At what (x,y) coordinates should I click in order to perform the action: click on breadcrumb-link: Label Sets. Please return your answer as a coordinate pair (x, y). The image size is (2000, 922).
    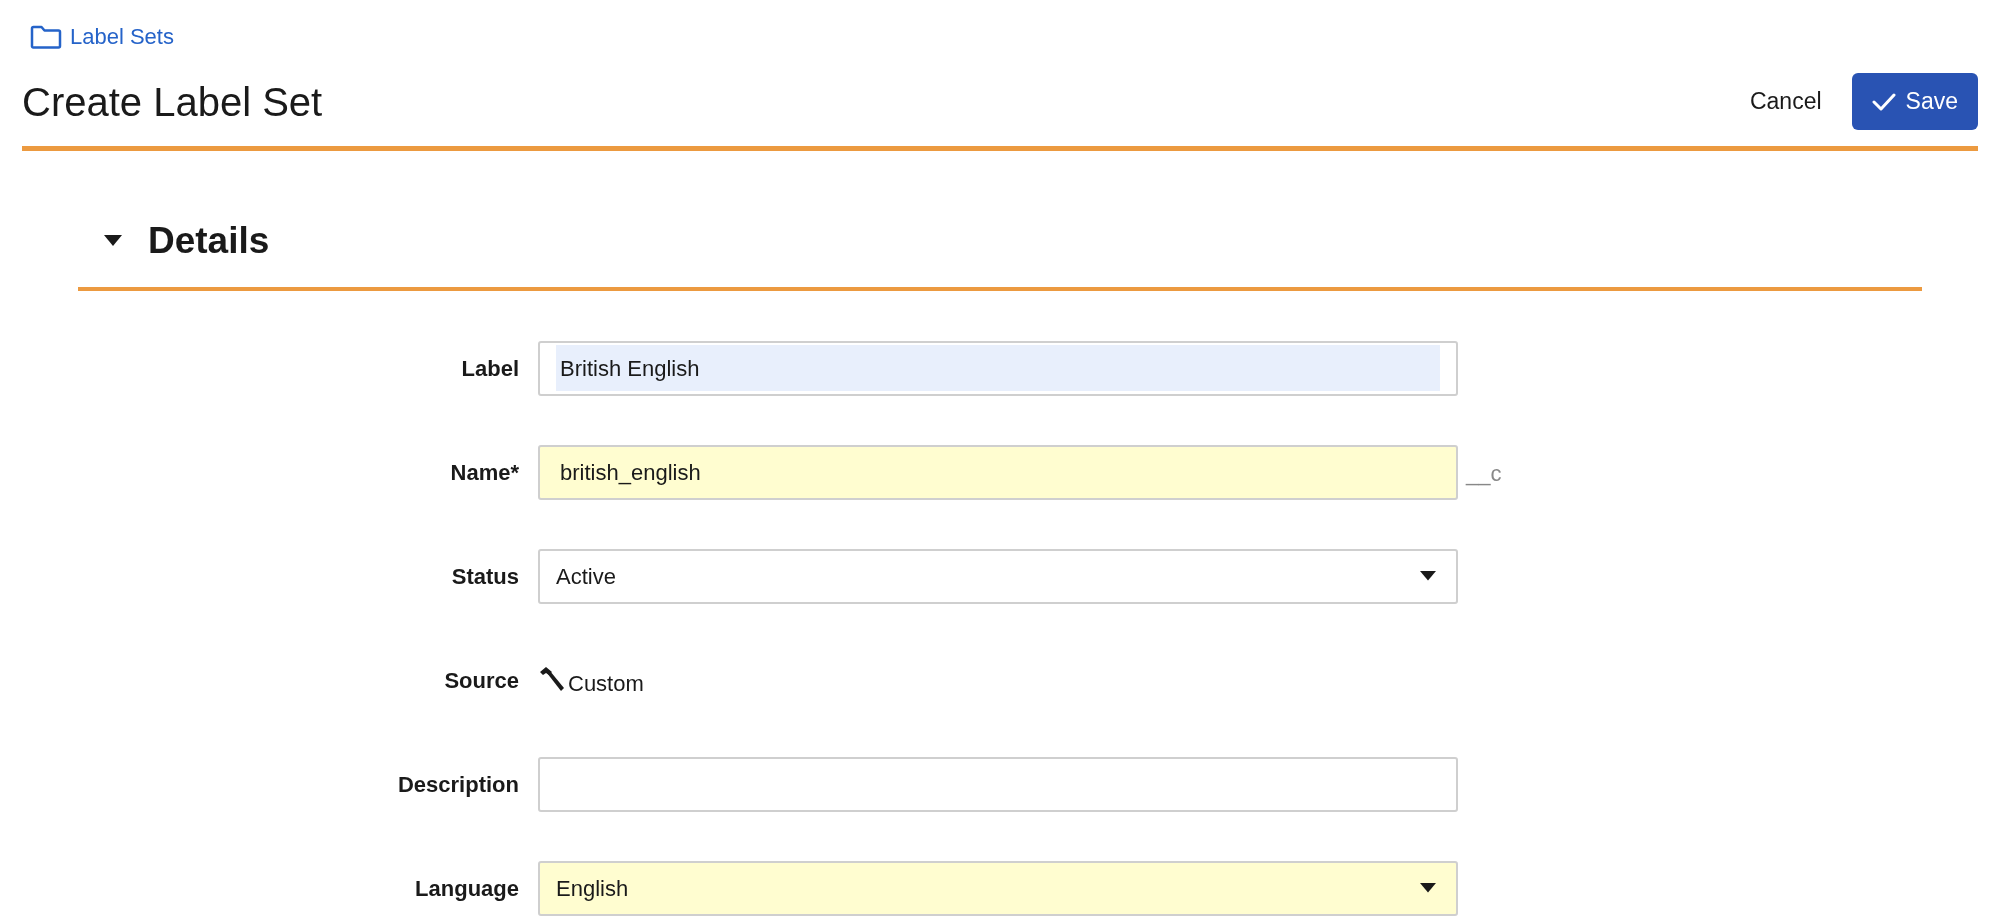
    Looking at the image, I should click on (102, 36).